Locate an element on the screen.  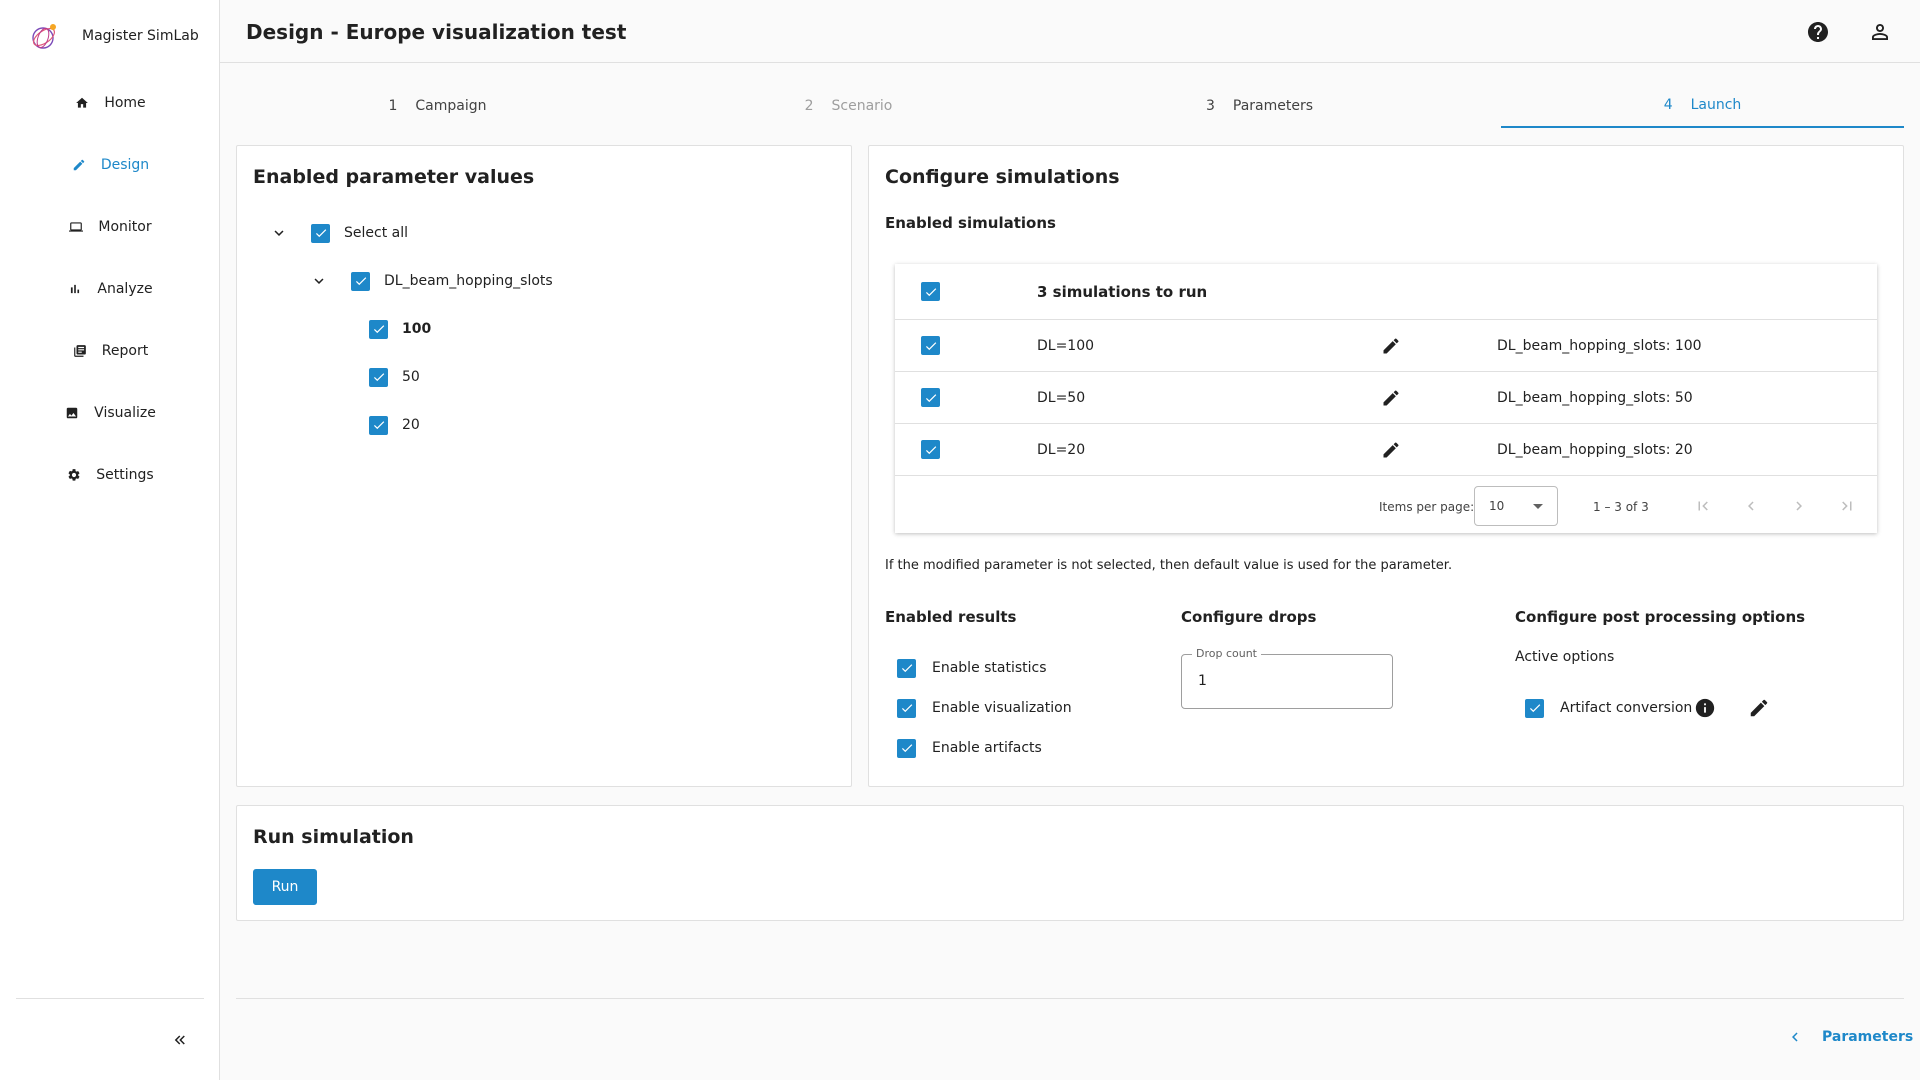
items-per-page-value: 10 is located at coordinates (1497, 506).